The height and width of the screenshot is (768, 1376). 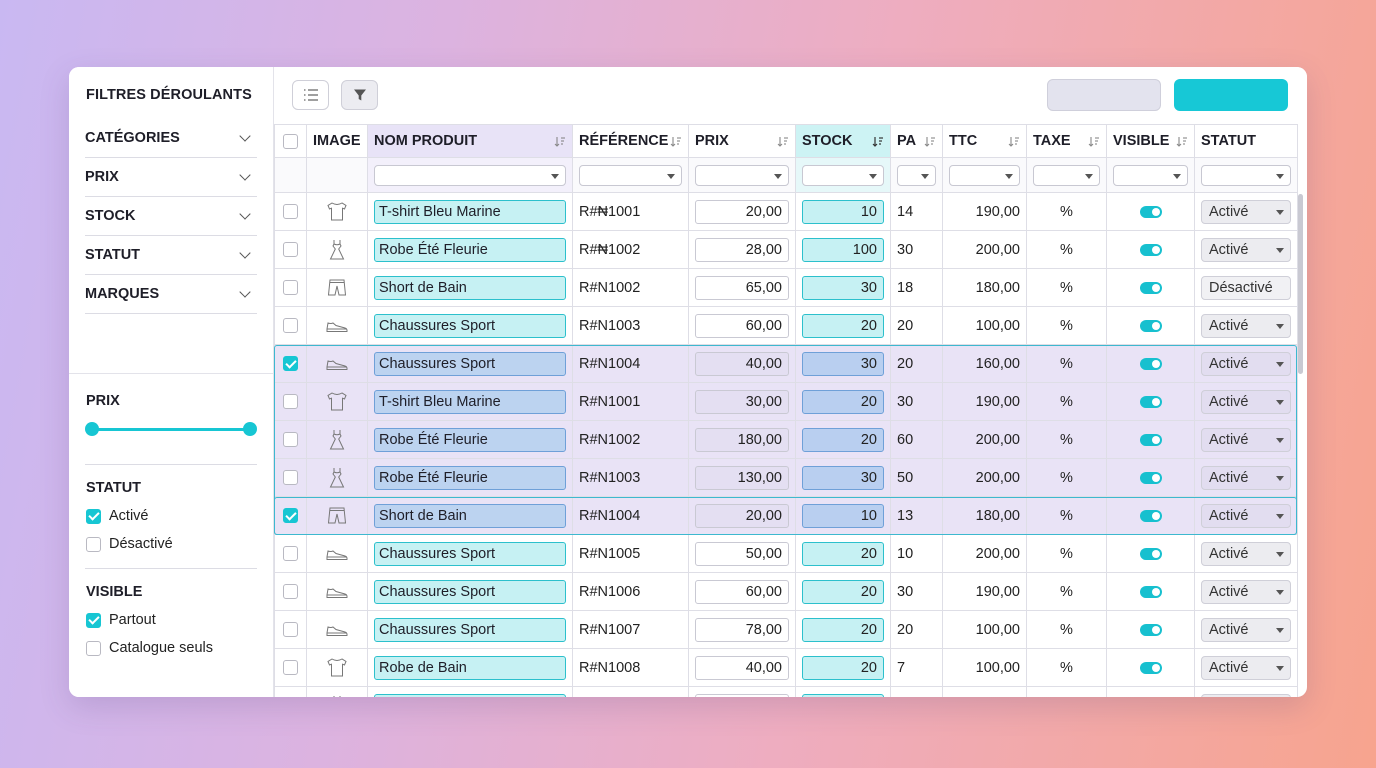 What do you see at coordinates (916, 141) in the screenshot?
I see `column-header-pa: PA` at bounding box center [916, 141].